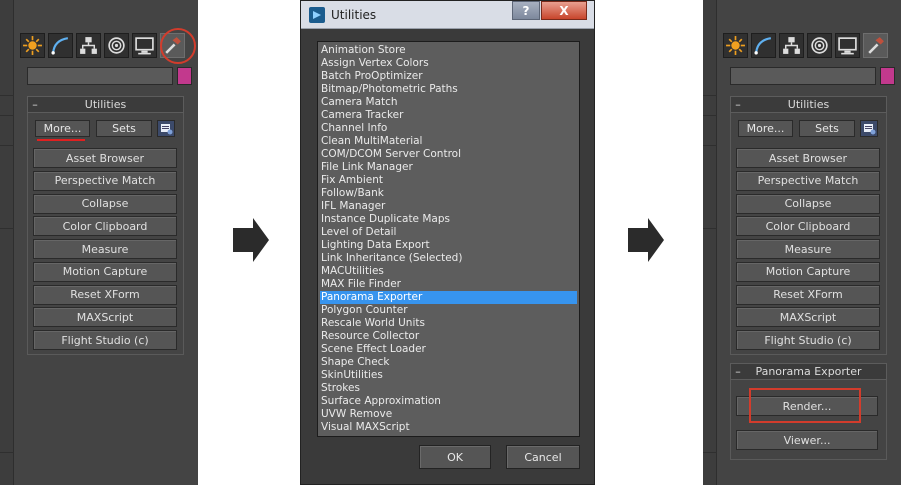 This screenshot has height=485, width=901. I want to click on close-icon: X, so click(564, 10).